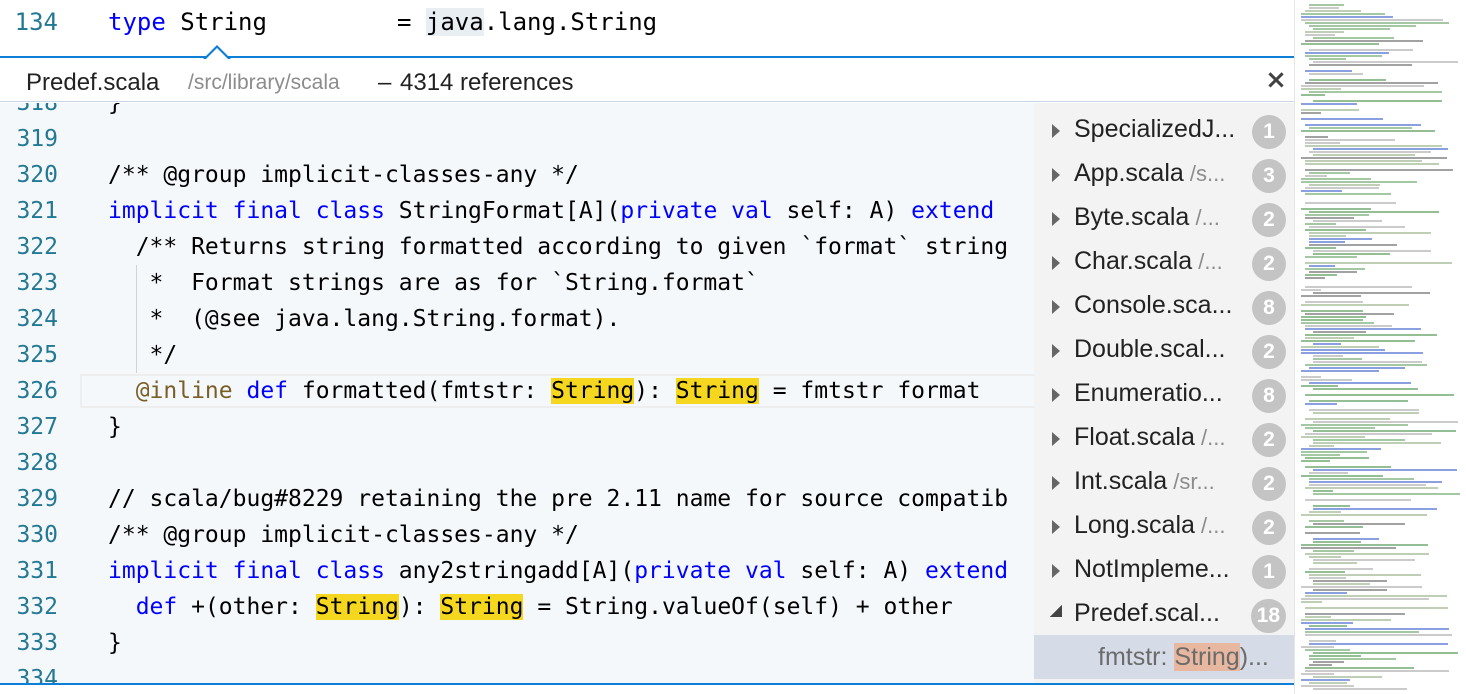 This screenshot has width=1466, height=694. What do you see at coordinates (37, 607) in the screenshot?
I see `line-number: 332` at bounding box center [37, 607].